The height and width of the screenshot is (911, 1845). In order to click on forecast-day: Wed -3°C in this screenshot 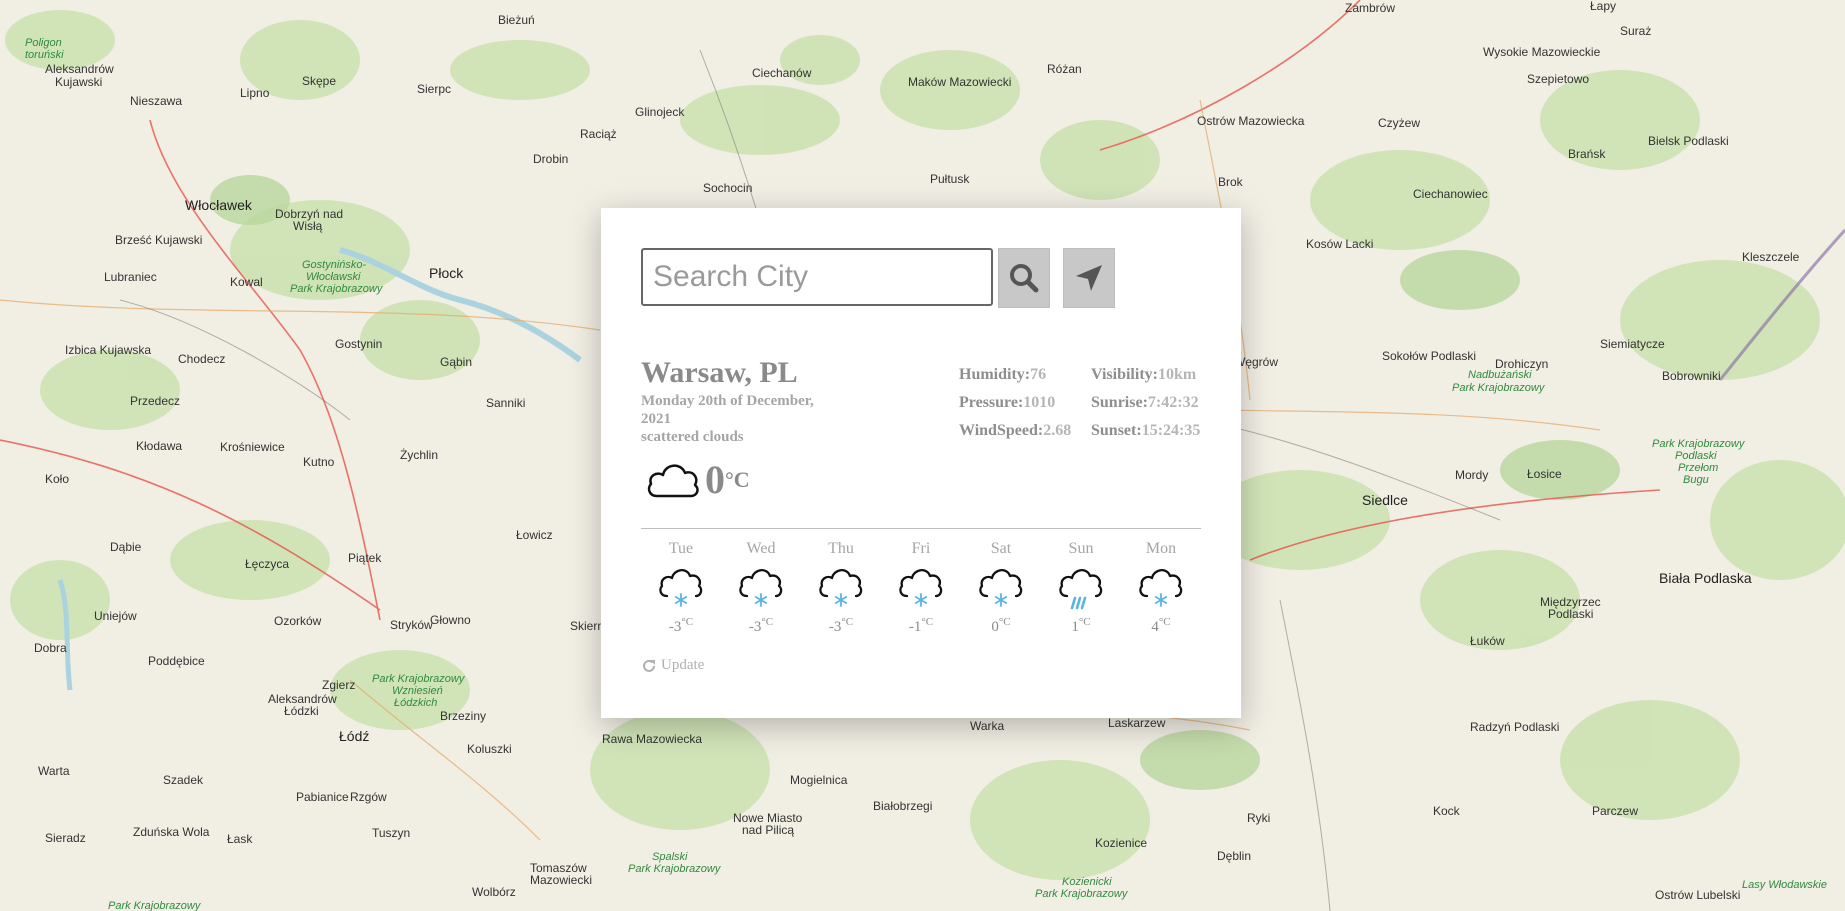, I will do `click(761, 588)`.